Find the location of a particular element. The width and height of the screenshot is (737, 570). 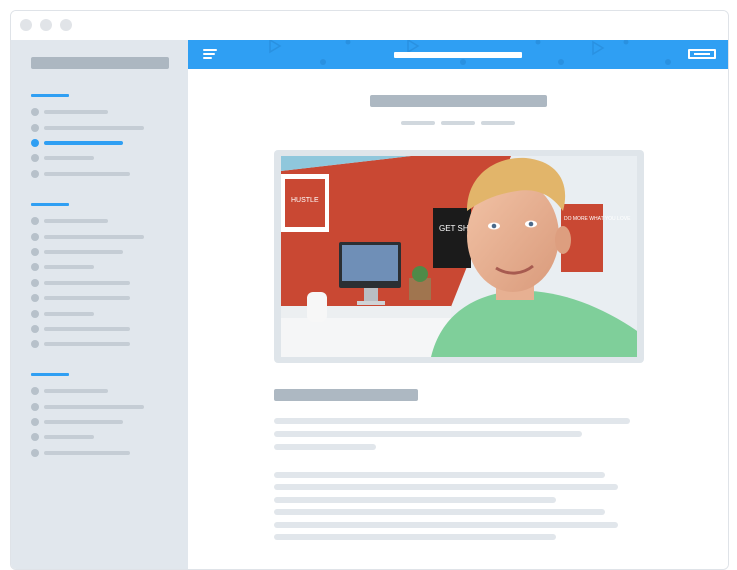

minimize-dot is located at coordinates (46, 25).